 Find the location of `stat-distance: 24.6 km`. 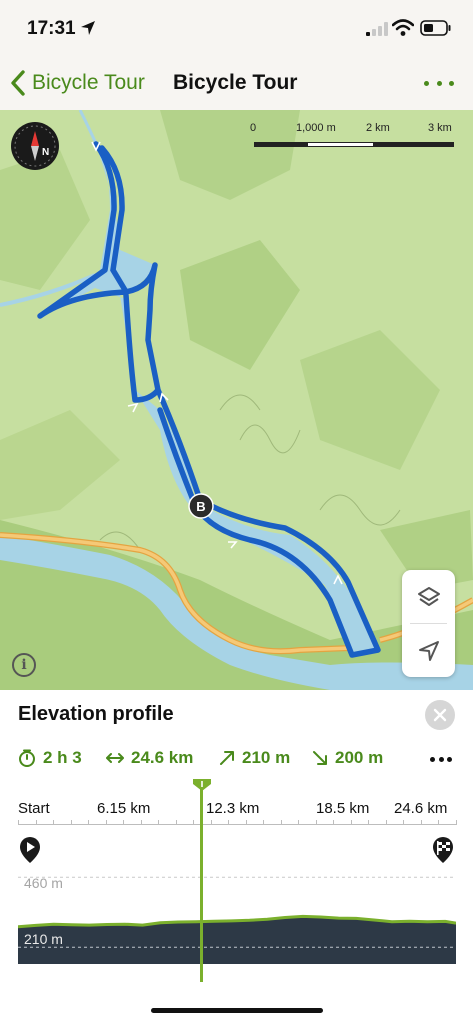

stat-distance: 24.6 km is located at coordinates (149, 758).